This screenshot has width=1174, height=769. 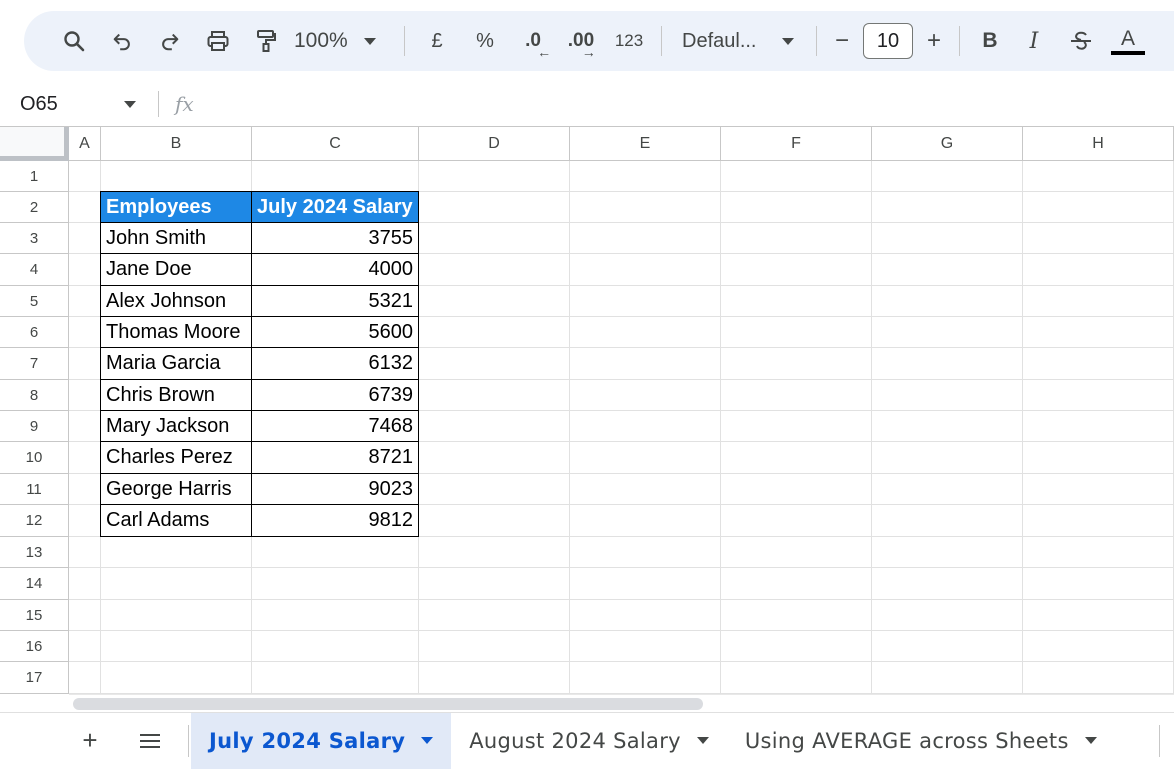 What do you see at coordinates (176, 143) in the screenshot?
I see `column-header-b: B` at bounding box center [176, 143].